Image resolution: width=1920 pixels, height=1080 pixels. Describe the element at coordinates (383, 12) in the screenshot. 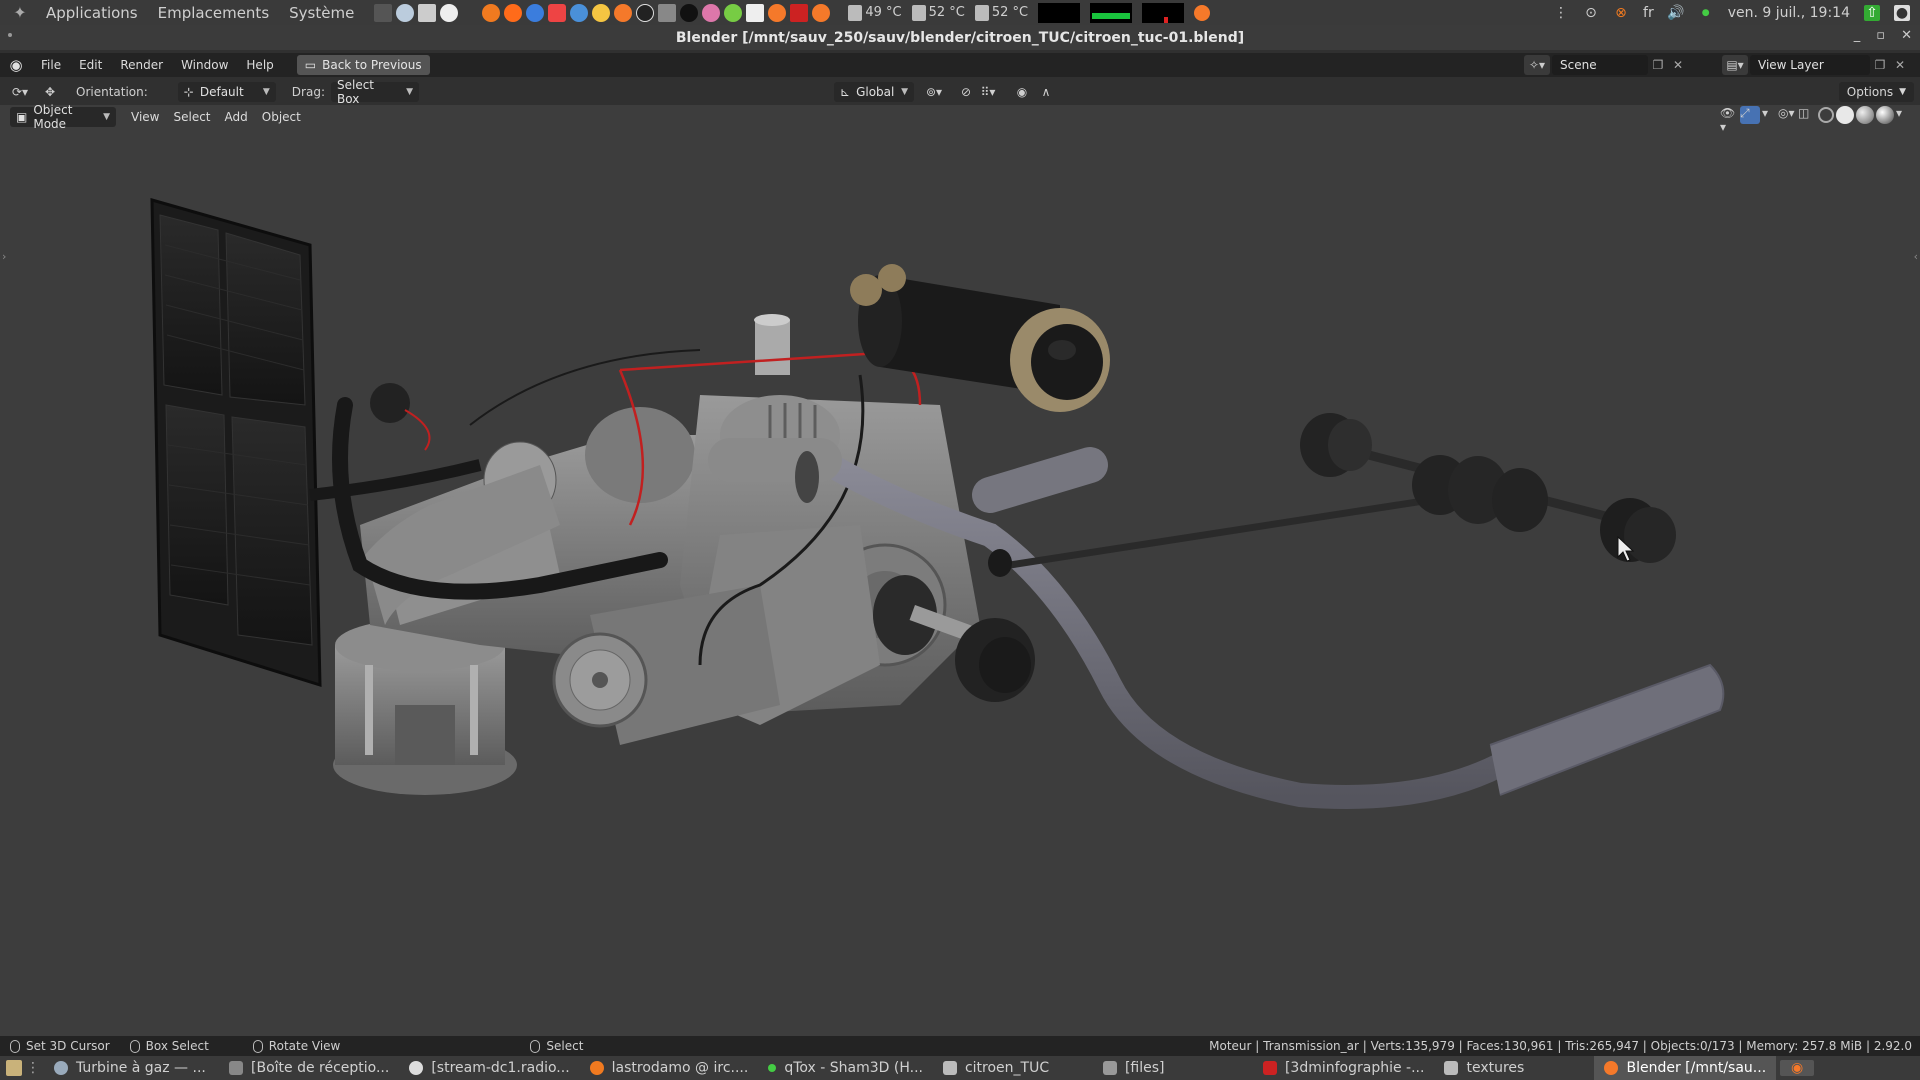

I see `terminal-icon` at that location.